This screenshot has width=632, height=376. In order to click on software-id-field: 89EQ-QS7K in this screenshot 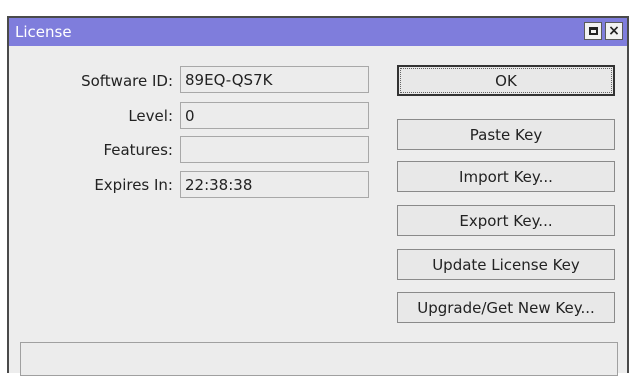, I will do `click(274, 79)`.